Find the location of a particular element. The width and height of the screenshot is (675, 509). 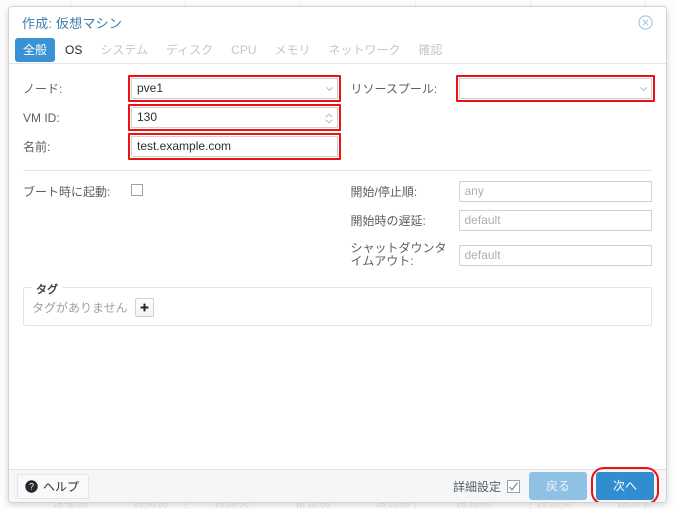

general-right-column: リソースプール: is located at coordinates (496, 119).